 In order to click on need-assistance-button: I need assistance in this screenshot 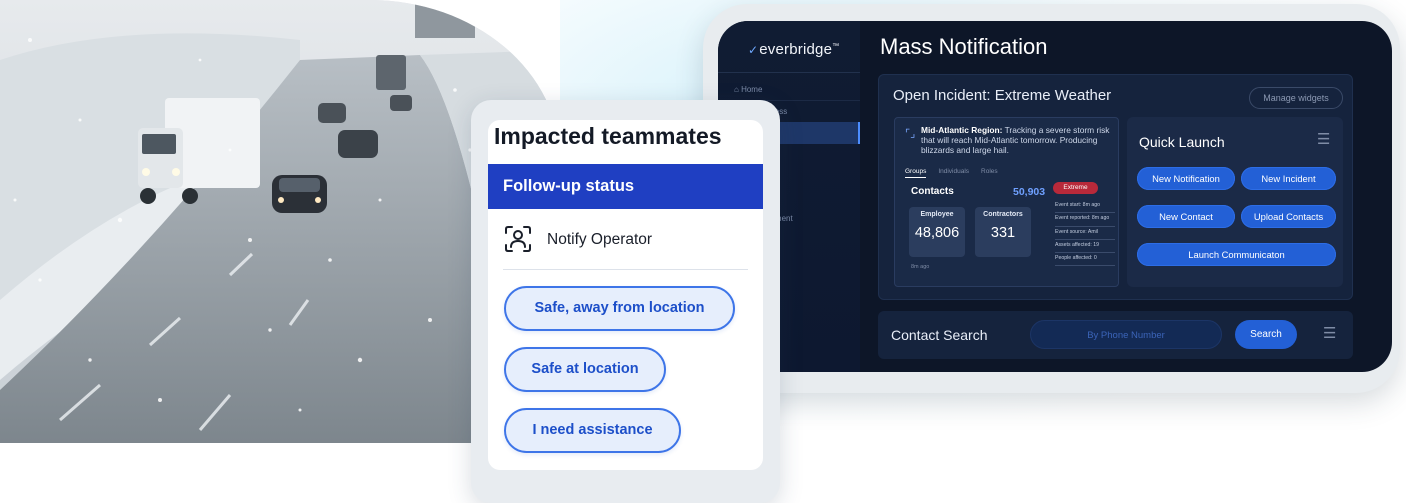, I will do `click(592, 430)`.